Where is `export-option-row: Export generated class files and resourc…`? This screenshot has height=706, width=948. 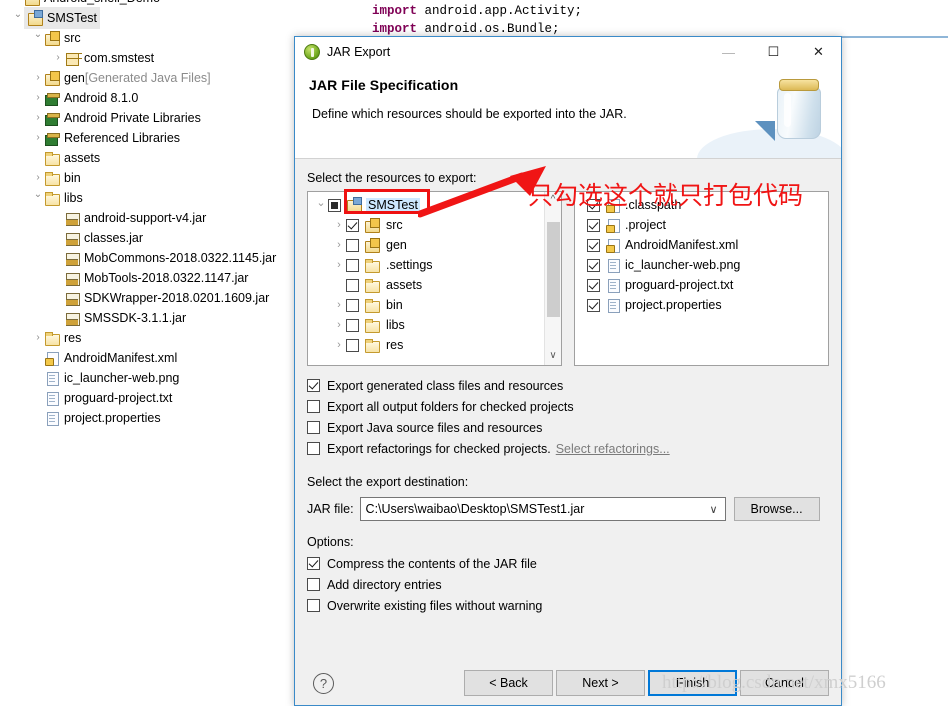 export-option-row: Export generated class files and resourc… is located at coordinates (568, 385).